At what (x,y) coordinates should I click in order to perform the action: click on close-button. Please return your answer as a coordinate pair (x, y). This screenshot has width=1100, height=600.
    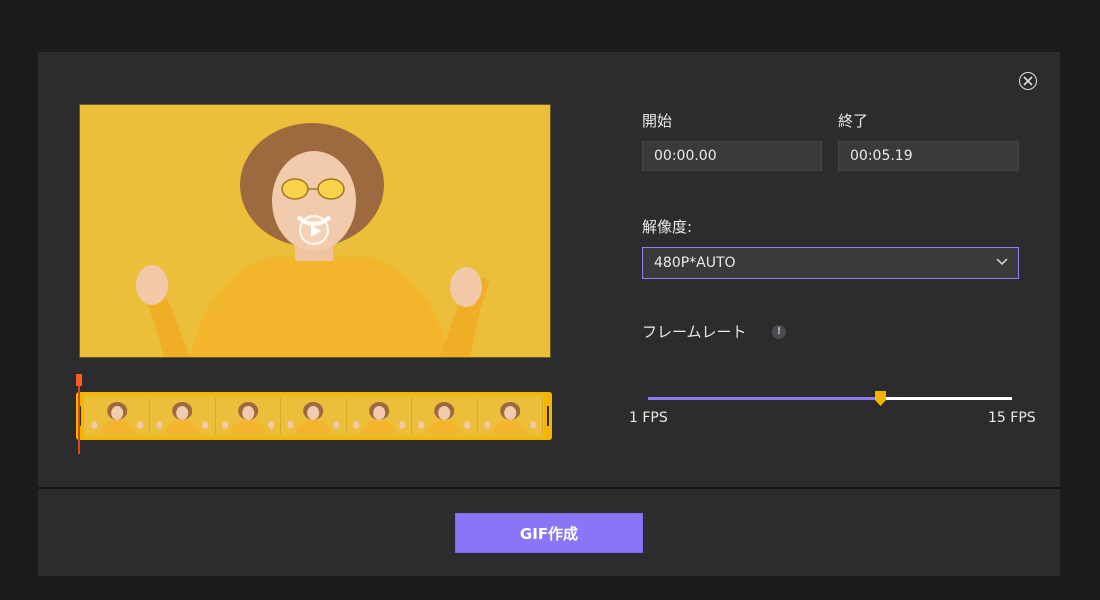
    Looking at the image, I should click on (1028, 81).